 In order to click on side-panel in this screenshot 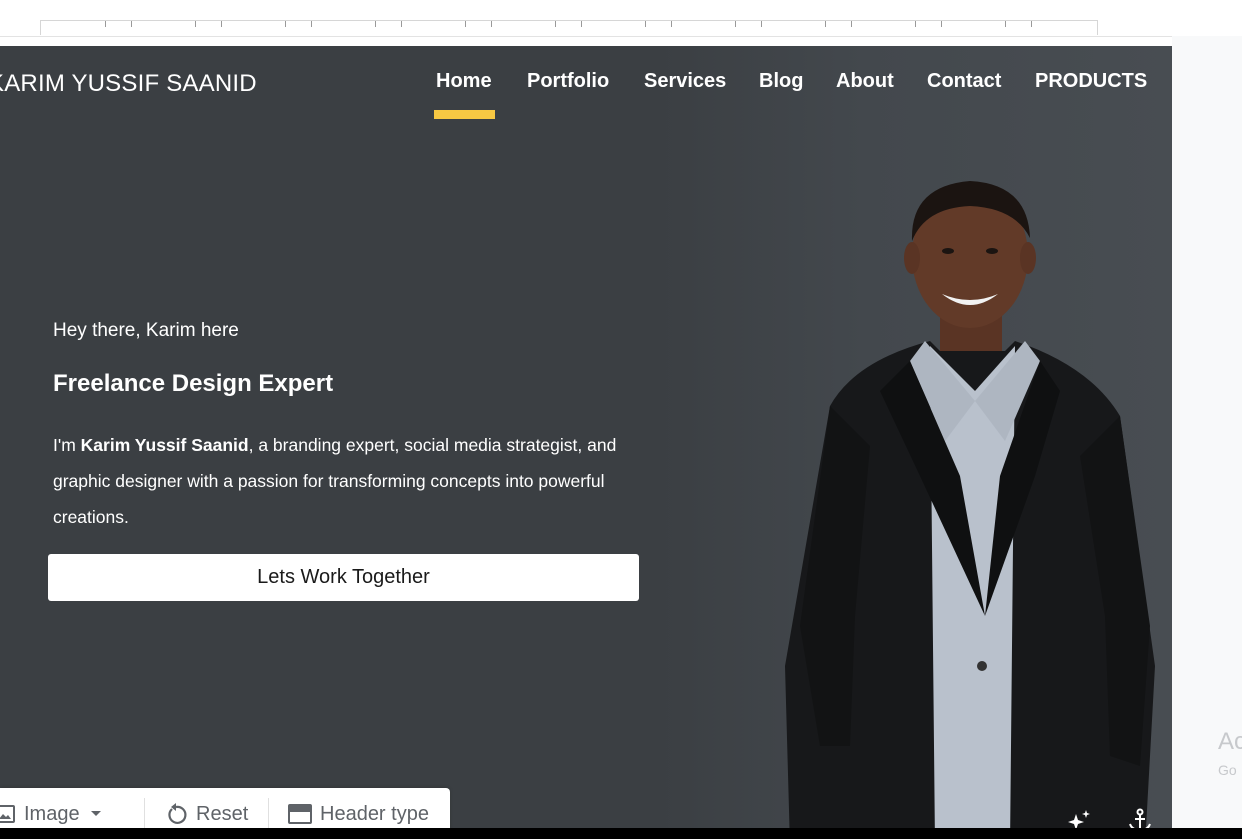, I will do `click(1207, 437)`.